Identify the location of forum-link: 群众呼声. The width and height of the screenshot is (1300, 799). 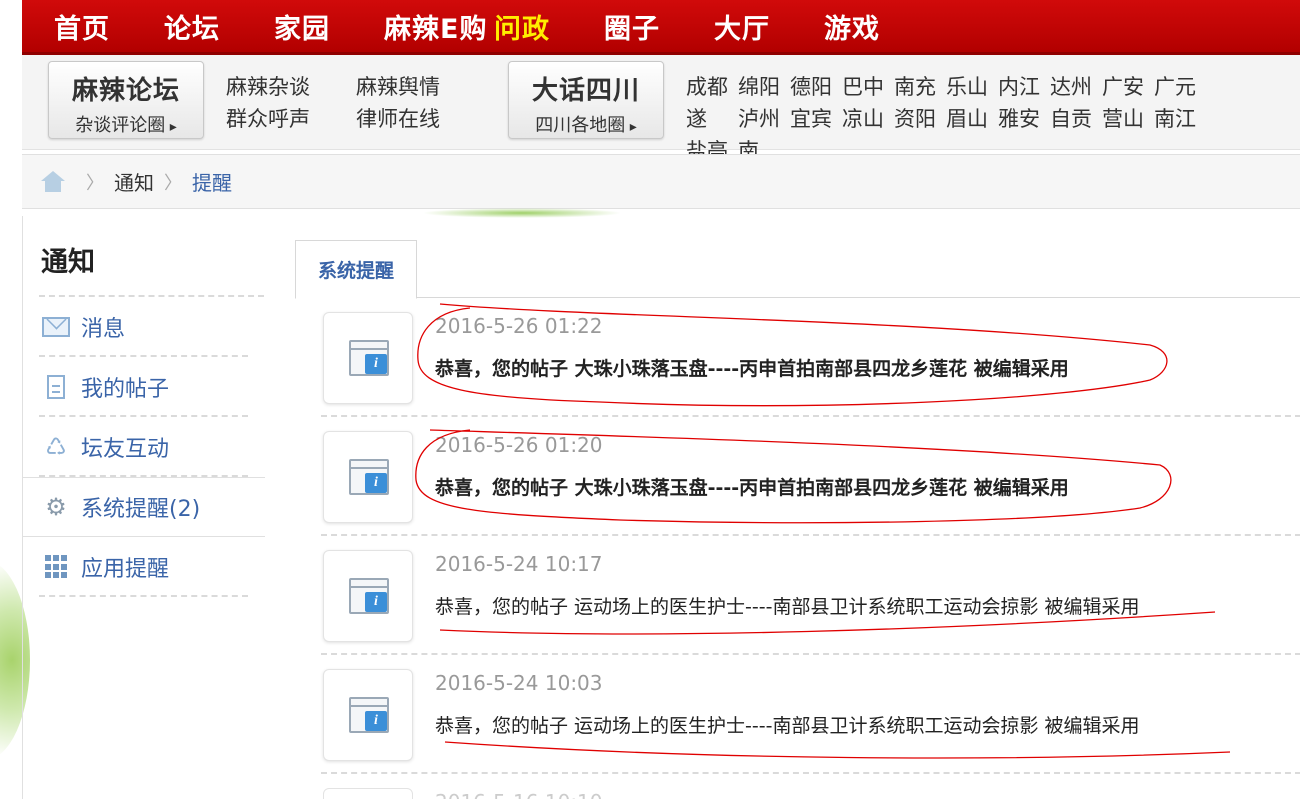
(286, 119).